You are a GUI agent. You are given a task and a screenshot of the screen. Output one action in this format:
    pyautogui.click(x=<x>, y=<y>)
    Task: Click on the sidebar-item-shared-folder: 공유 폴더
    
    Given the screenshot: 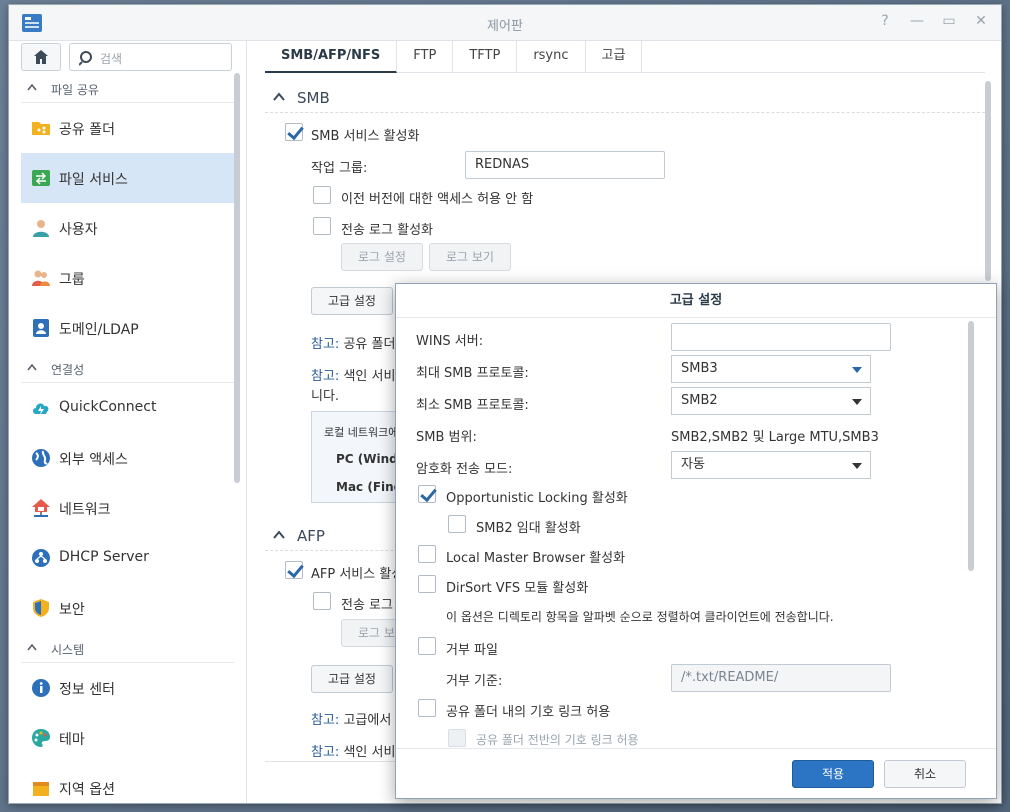 What is the action you would take?
    pyautogui.click(x=127, y=128)
    